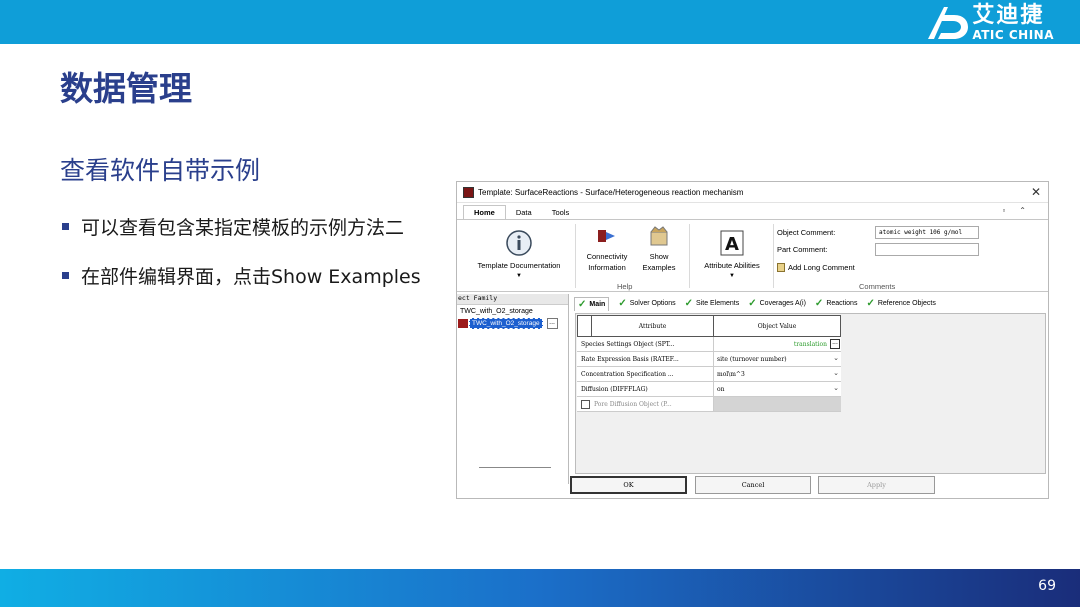  I want to click on section-subtitle: 查看软件自带示例, so click(160, 170).